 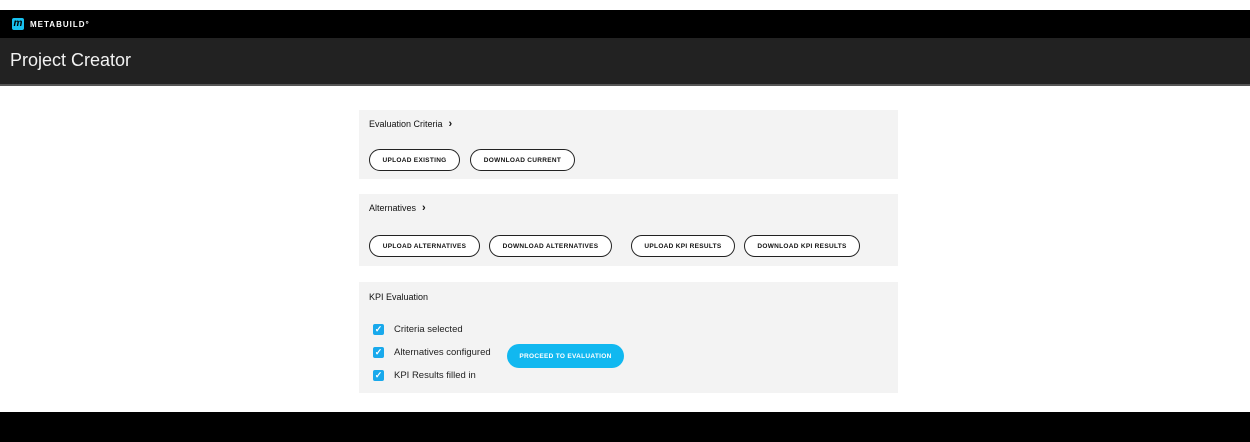 What do you see at coordinates (550, 246) in the screenshot?
I see `download-alternatives-button: DOWNLOAD ALTERNATIVES` at bounding box center [550, 246].